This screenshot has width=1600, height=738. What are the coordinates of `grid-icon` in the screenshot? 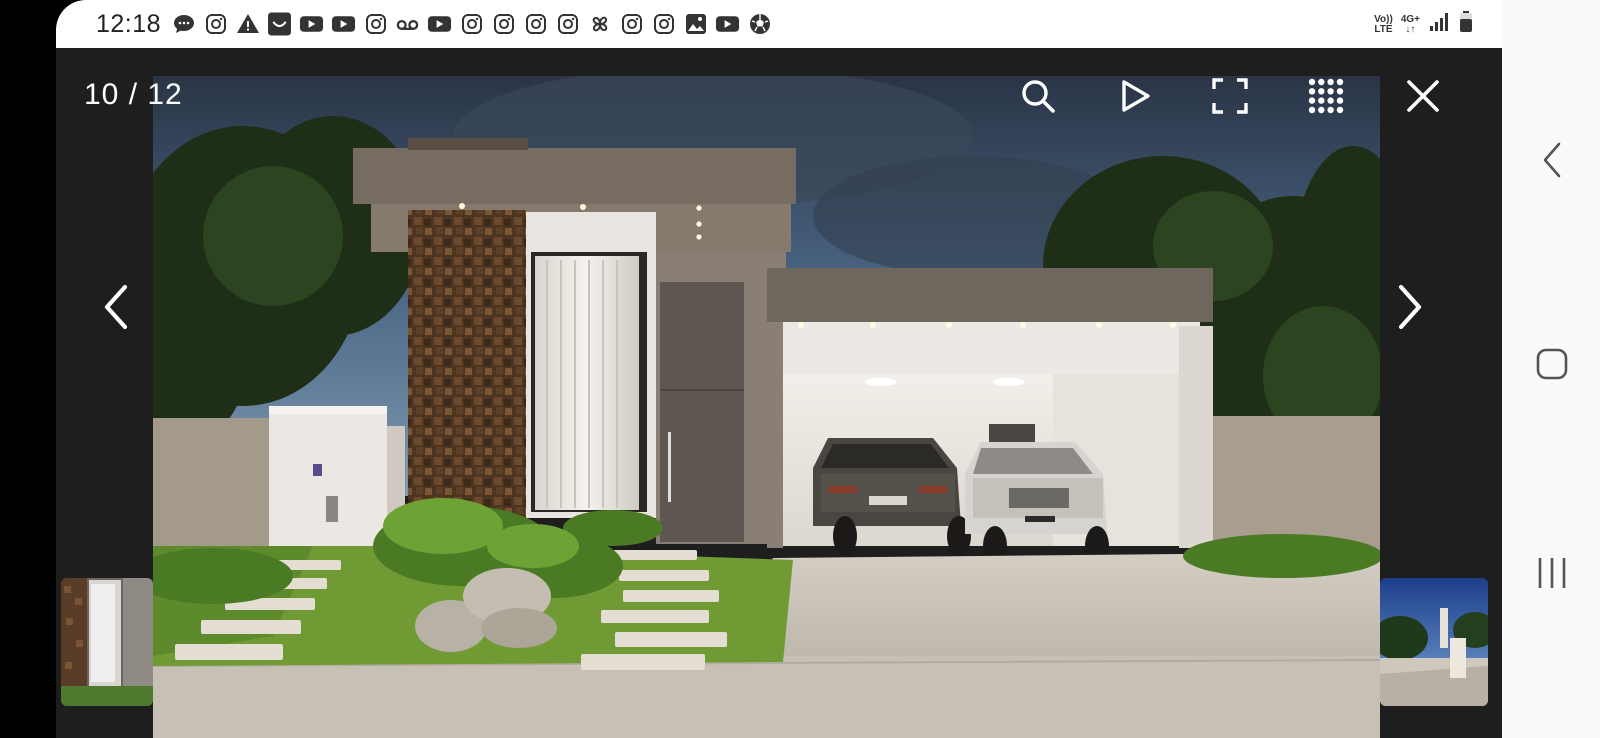 It's located at (1326, 98).